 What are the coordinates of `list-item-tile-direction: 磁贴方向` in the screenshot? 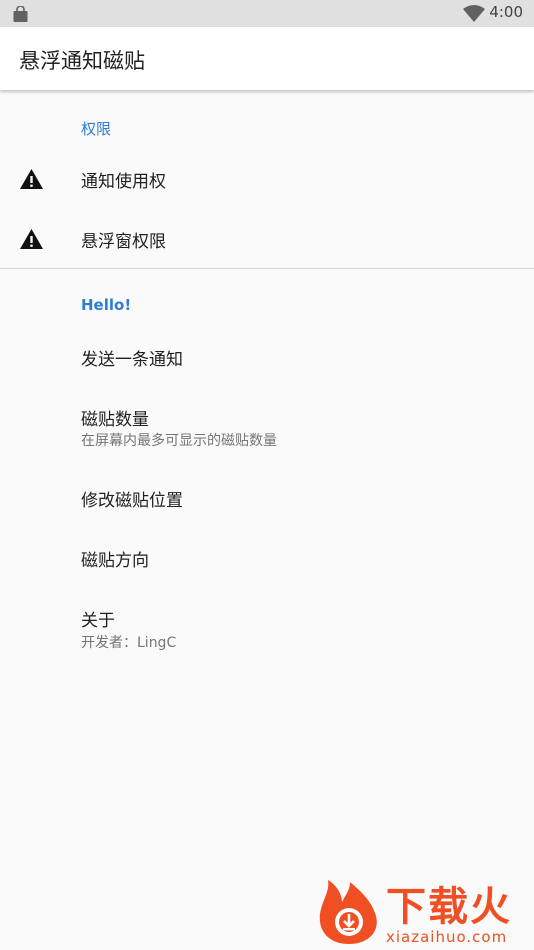 It's located at (267, 558).